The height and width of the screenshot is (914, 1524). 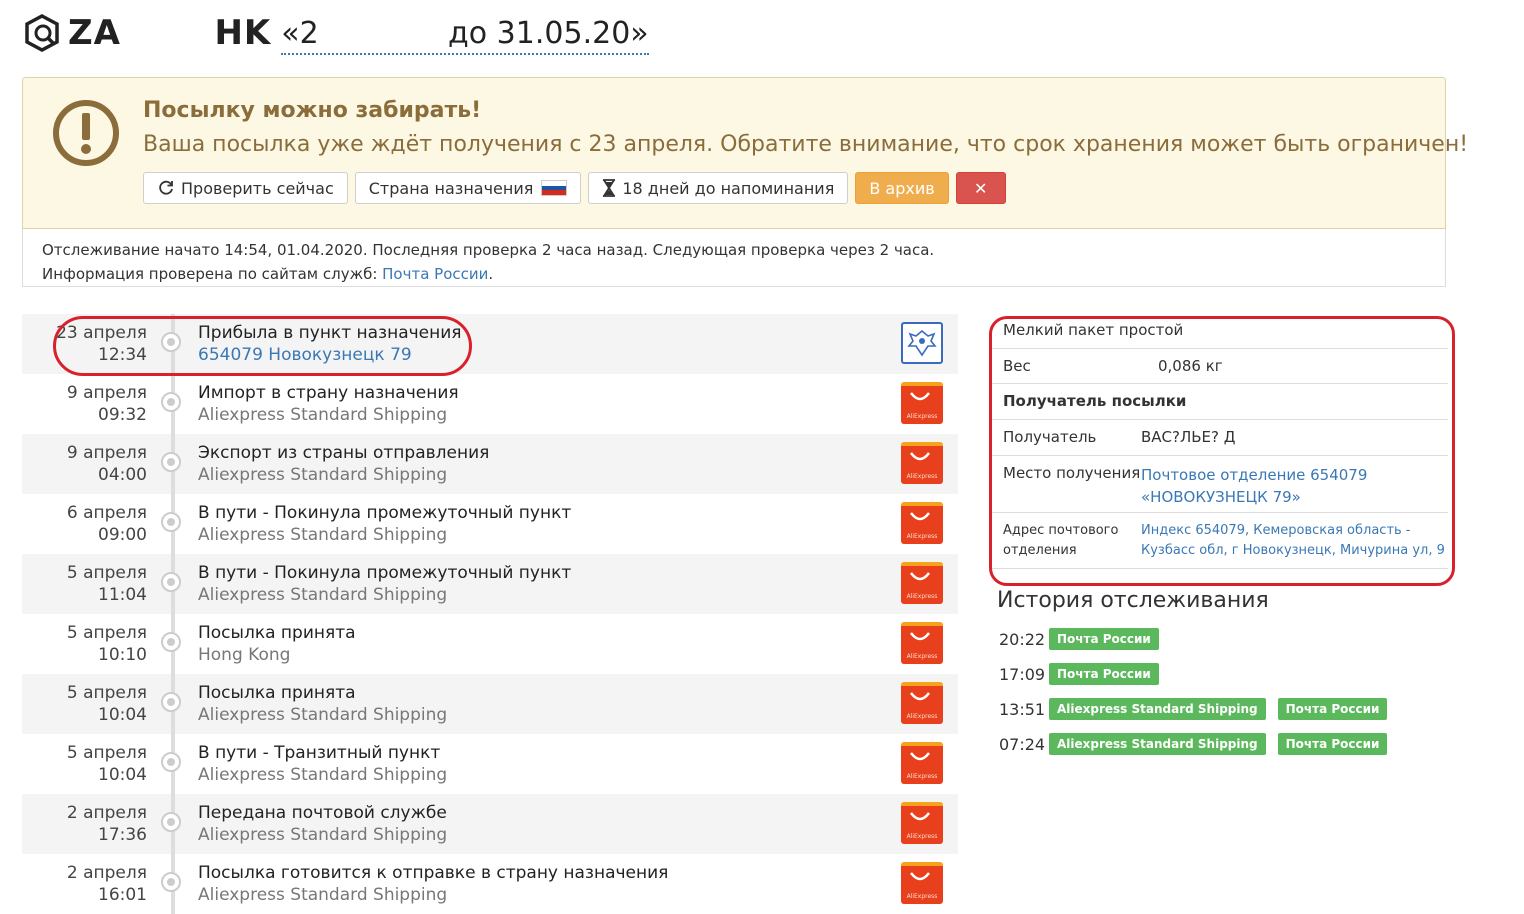 I want to click on history-time: 07:24, so click(x=1022, y=744).